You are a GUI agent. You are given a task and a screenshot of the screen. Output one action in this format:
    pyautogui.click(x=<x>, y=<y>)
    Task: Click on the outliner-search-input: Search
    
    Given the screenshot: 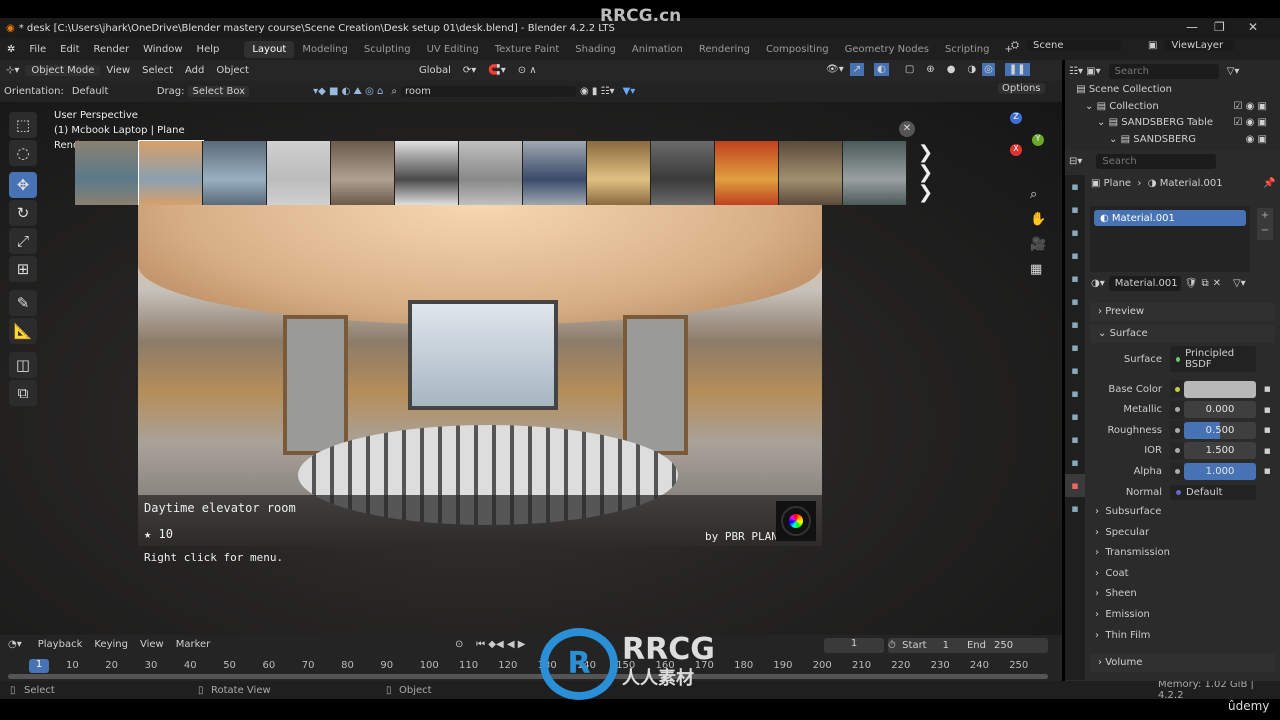 What is the action you would take?
    pyautogui.click(x=1163, y=71)
    